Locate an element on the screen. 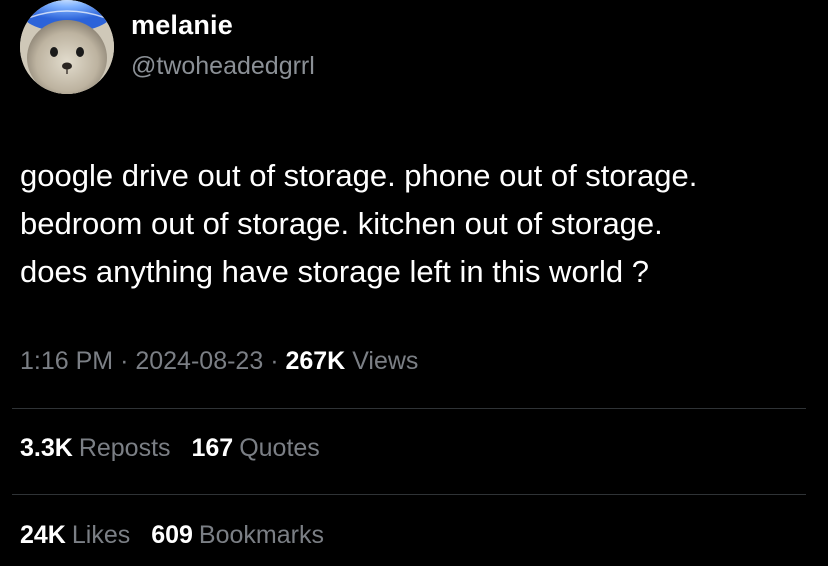 Image resolution: width=828 pixels, height=566 pixels. reposts-label: Reposts is located at coordinates (124, 448).